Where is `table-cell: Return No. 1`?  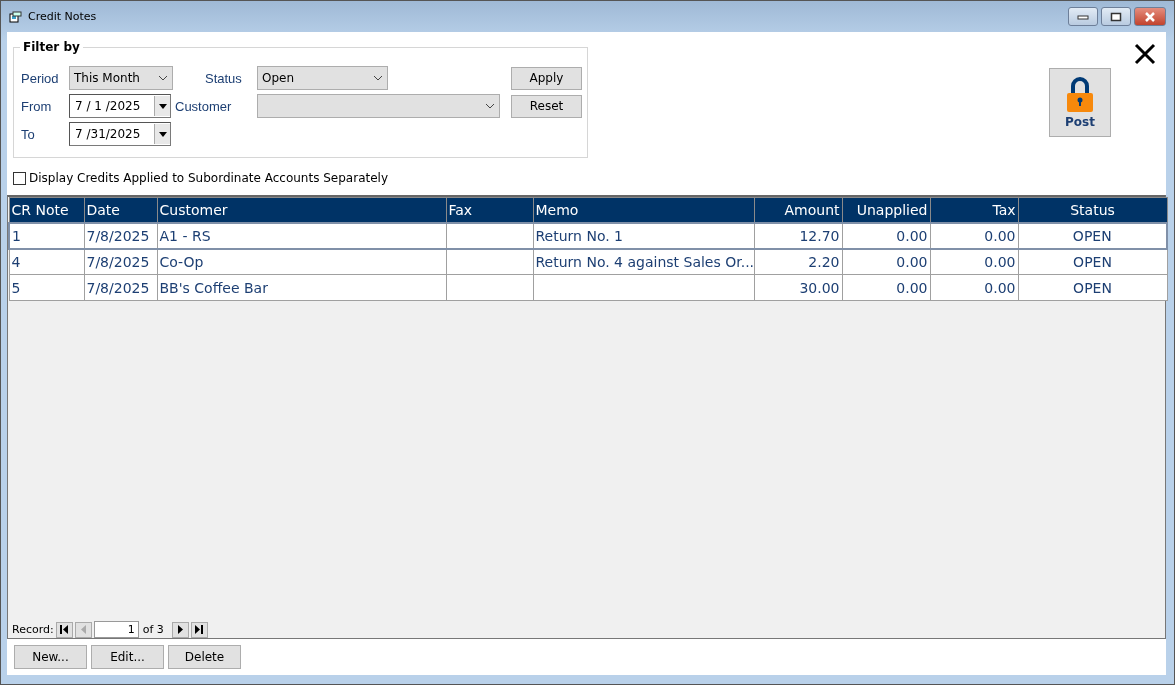 table-cell: Return No. 1 is located at coordinates (643, 235).